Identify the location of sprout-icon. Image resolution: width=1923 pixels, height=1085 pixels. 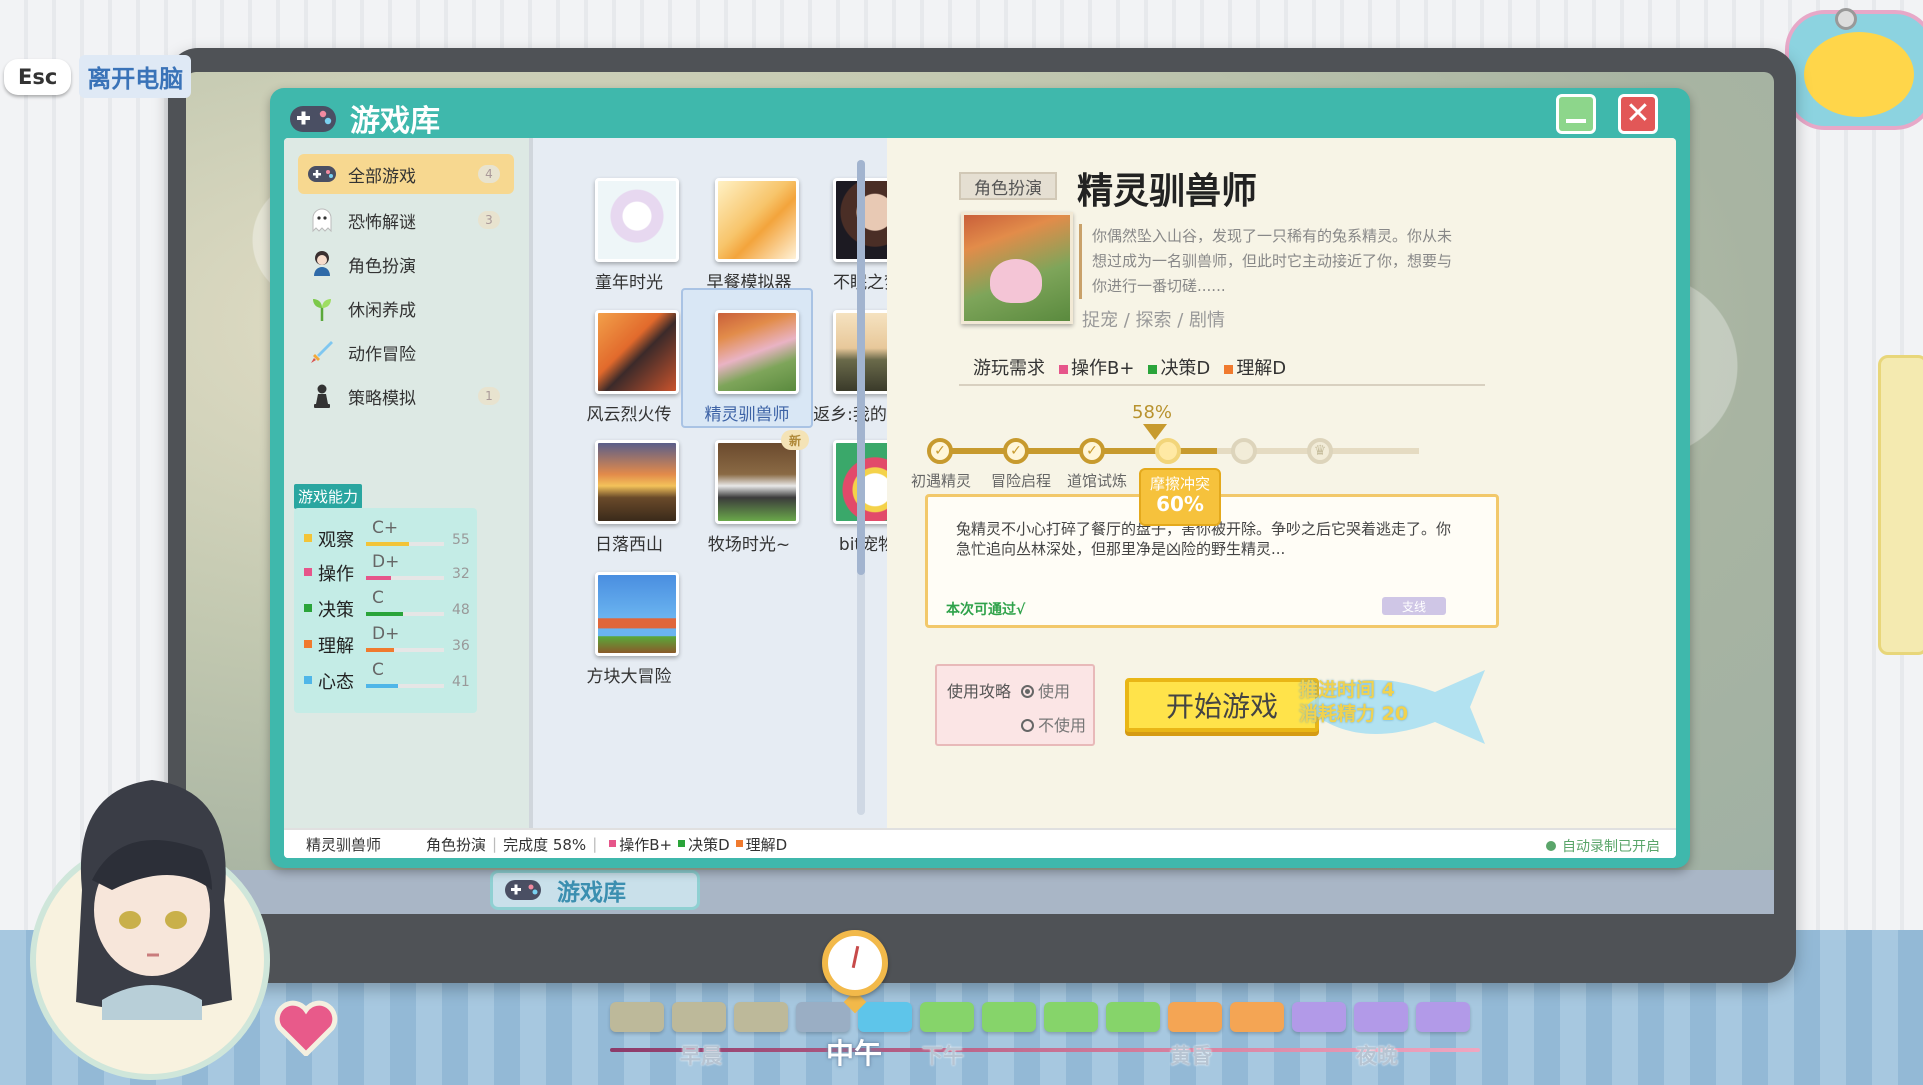
(322, 308).